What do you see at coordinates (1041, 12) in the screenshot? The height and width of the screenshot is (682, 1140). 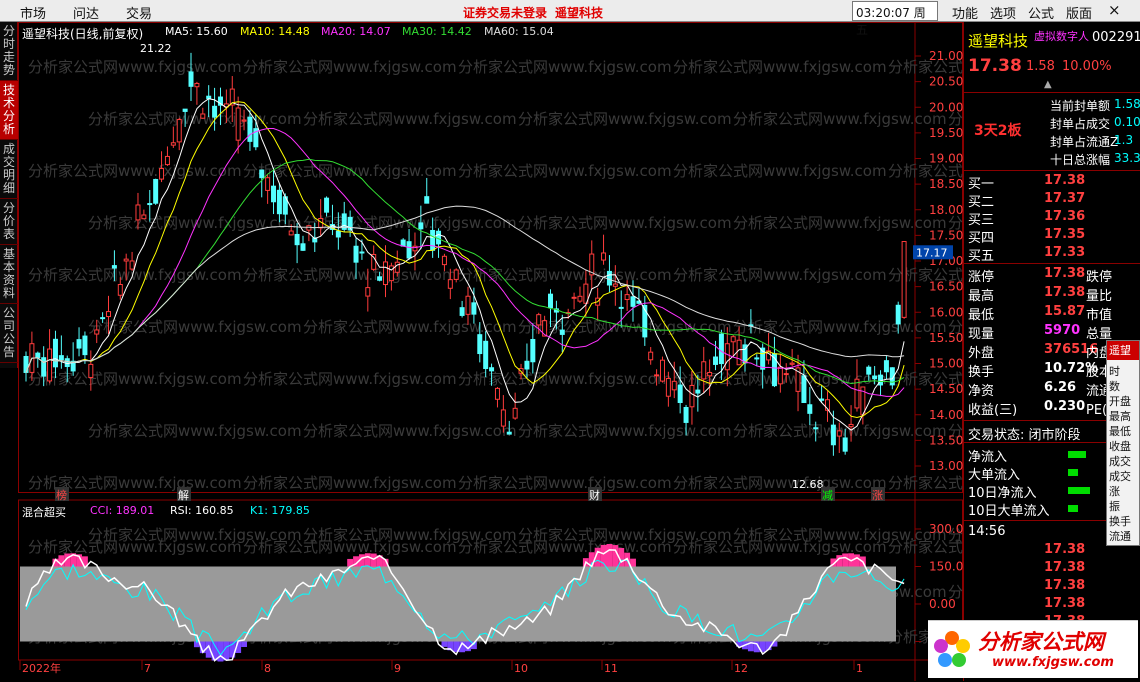 I see `menu-formula: 公式` at bounding box center [1041, 12].